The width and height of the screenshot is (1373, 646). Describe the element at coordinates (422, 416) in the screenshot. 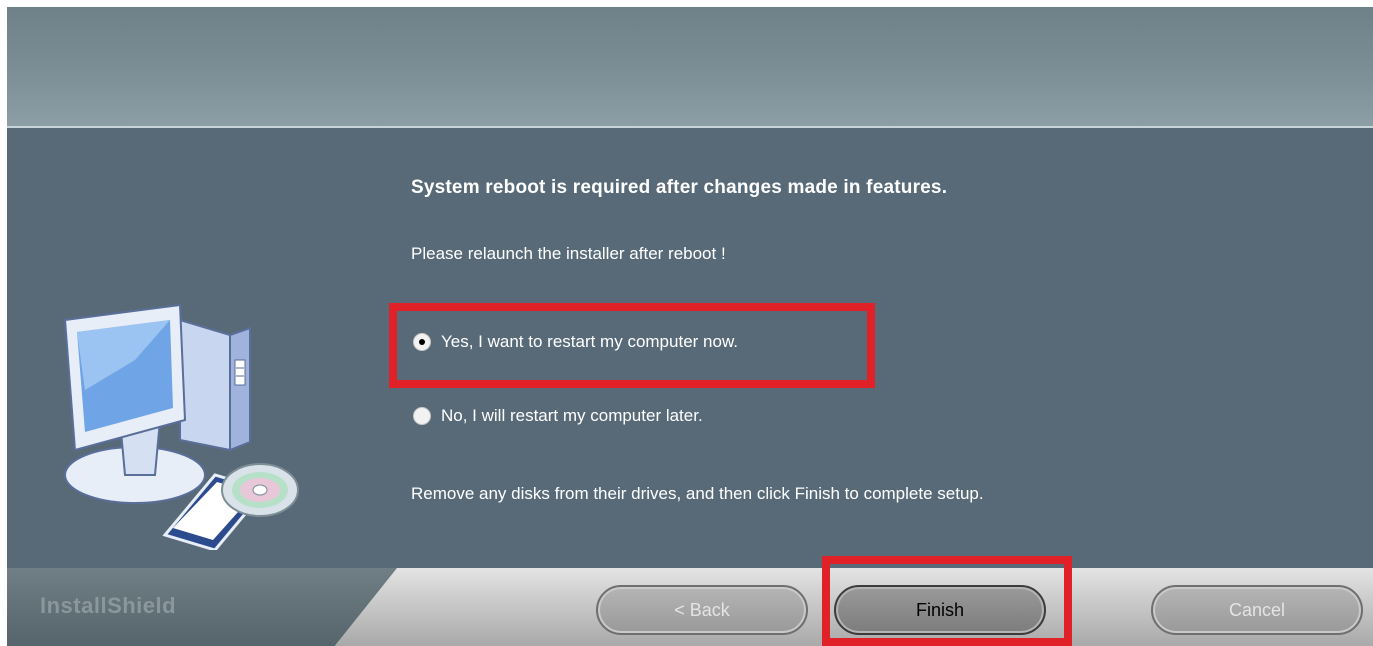

I see `radio-unselected-icon` at that location.